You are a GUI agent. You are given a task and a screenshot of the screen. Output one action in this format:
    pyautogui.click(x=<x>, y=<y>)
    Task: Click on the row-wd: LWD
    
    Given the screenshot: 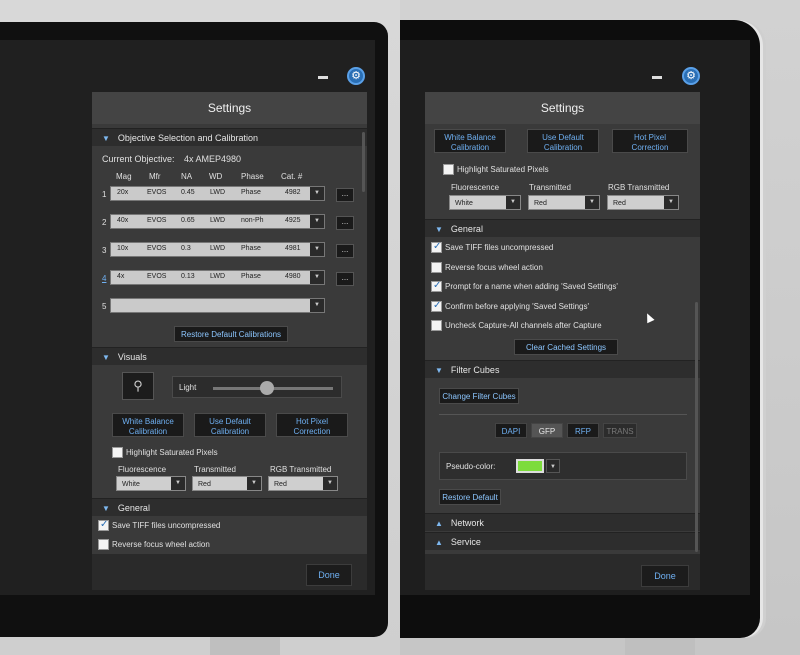 What is the action you would take?
    pyautogui.click(x=218, y=248)
    